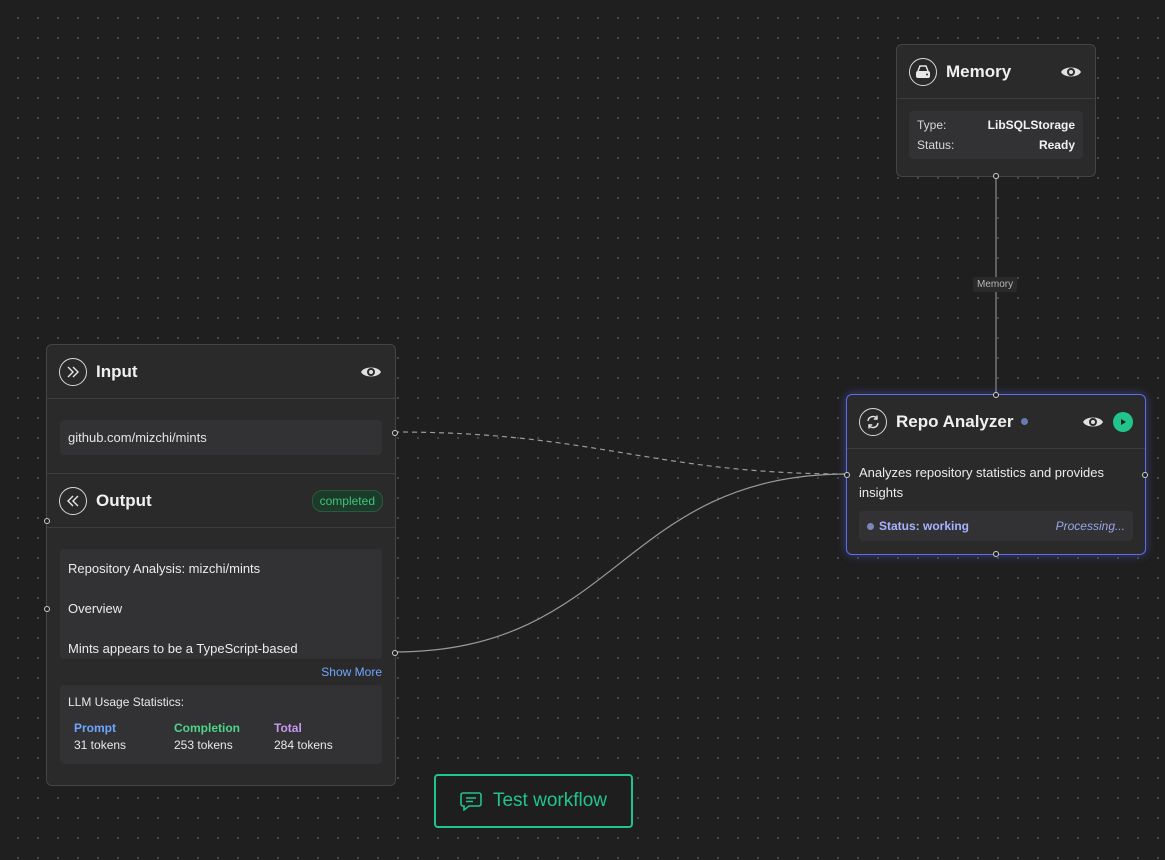 This screenshot has width=1165, height=860. I want to click on usage-prompt-value: 31 tokens, so click(100, 745).